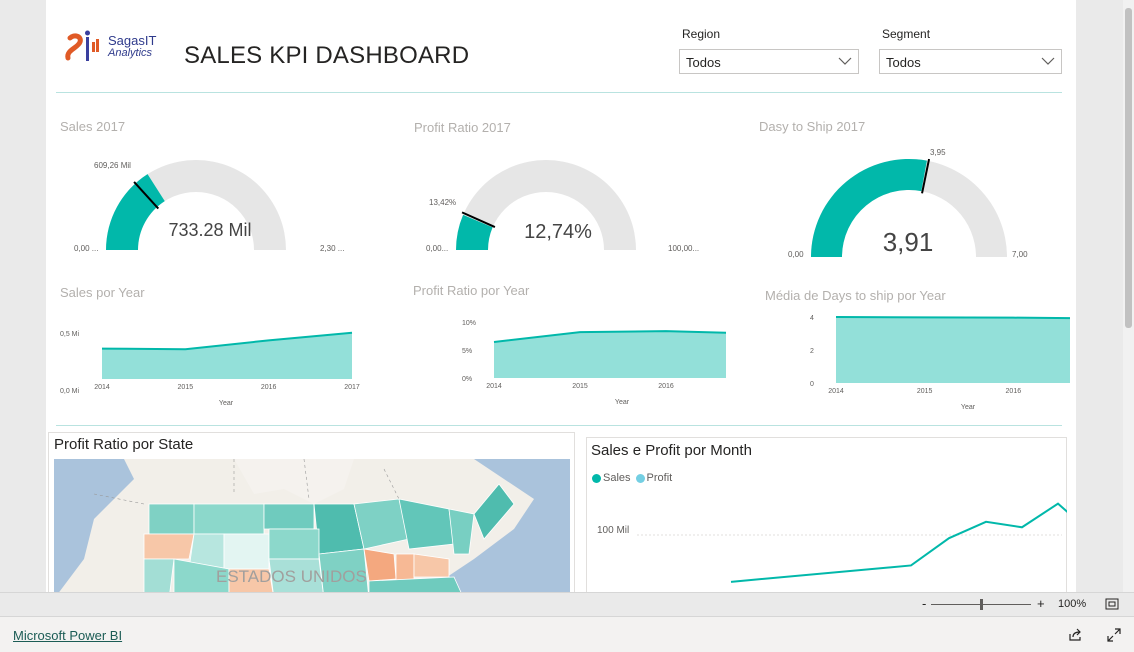 The image size is (1134, 652). What do you see at coordinates (596, 478) in the screenshot?
I see `legend-dot-sales` at bounding box center [596, 478].